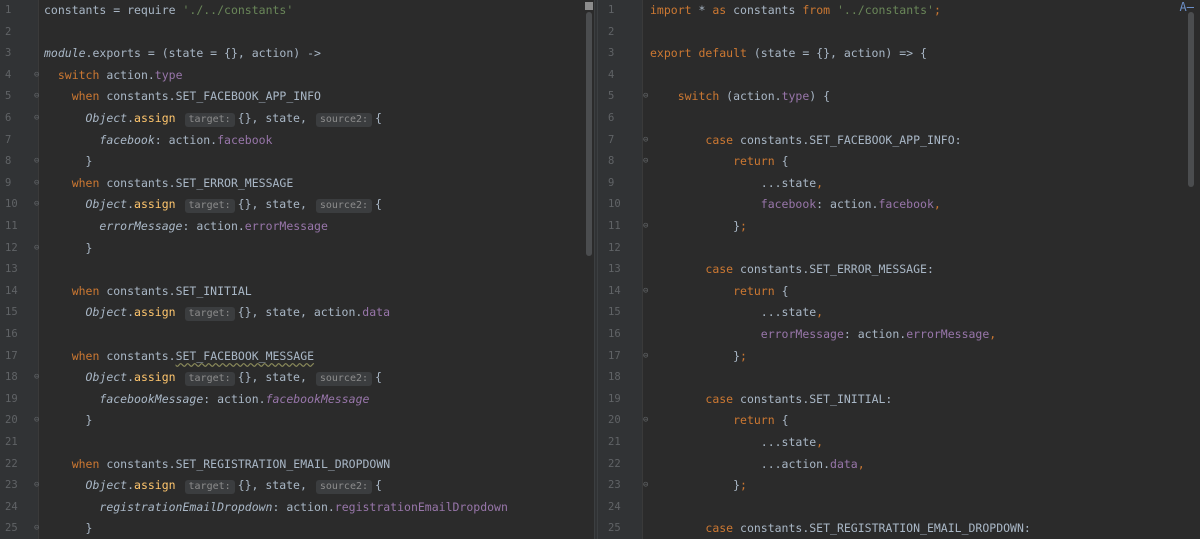  Describe the element at coordinates (899, 205) in the screenshot. I see `code-line: 10 facebook: action.facebook,` at that location.